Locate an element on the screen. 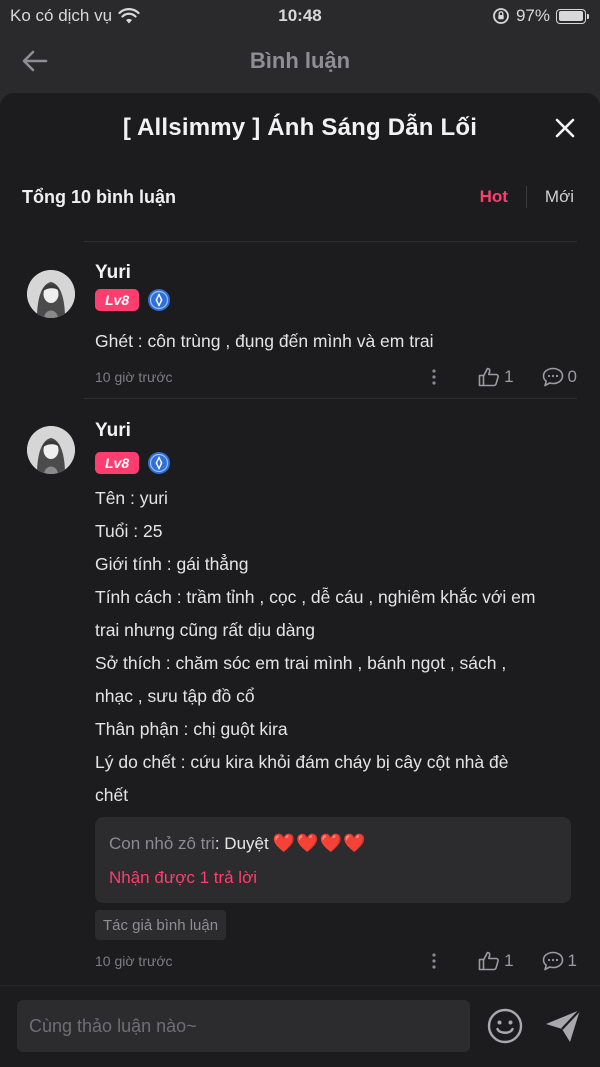 The width and height of the screenshot is (600, 1067). carrier-label: Ko có dịch vụ is located at coordinates (61, 15).